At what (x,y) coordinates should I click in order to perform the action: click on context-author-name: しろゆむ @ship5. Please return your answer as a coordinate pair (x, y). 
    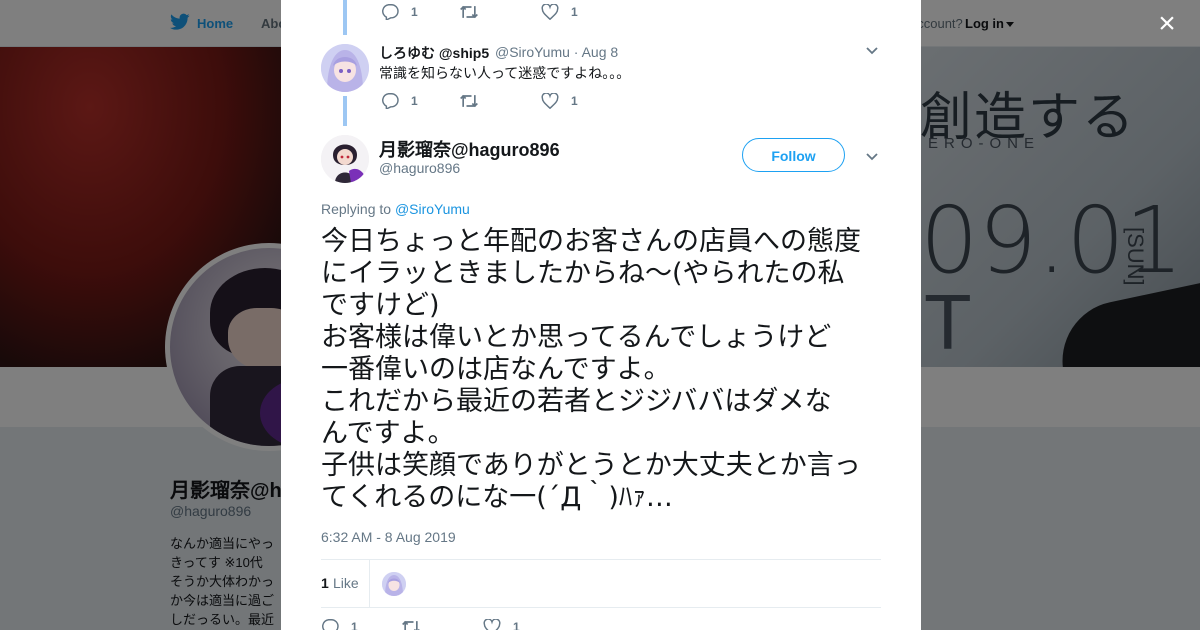
    Looking at the image, I should click on (434, 53).